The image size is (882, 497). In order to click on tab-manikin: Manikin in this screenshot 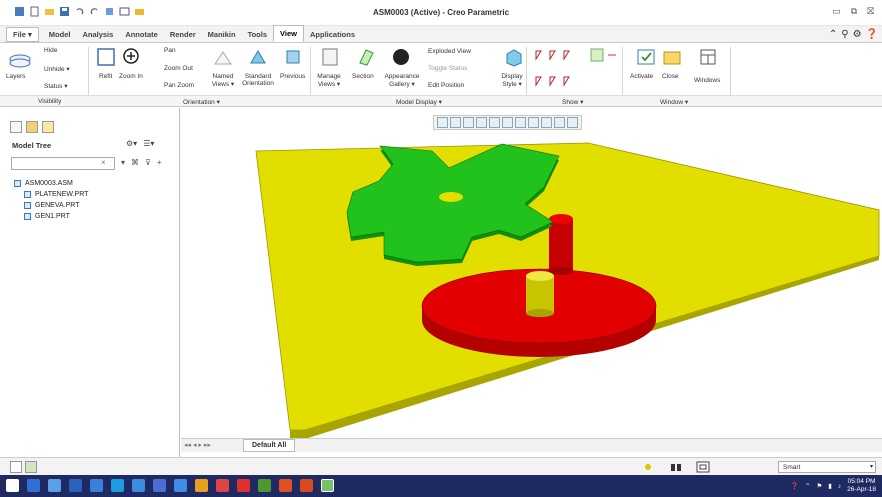, I will do `click(222, 34)`.